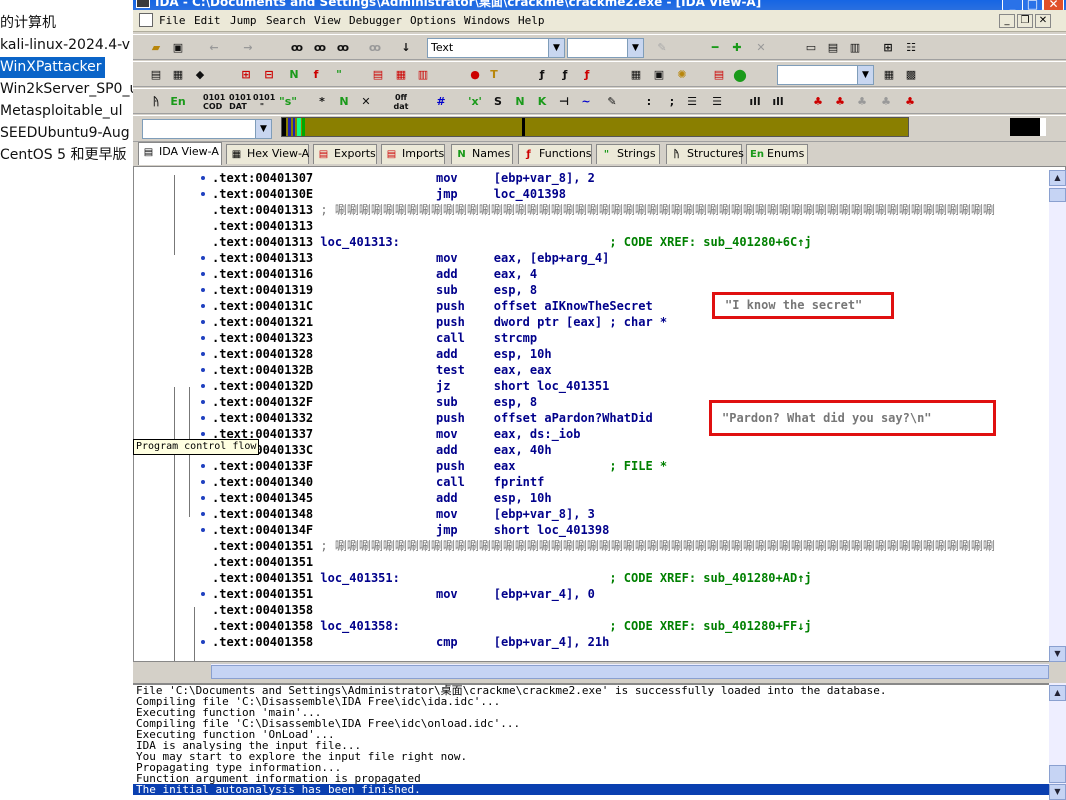  What do you see at coordinates (663, 127) in the screenshot?
I see `navigation-band` at bounding box center [663, 127].